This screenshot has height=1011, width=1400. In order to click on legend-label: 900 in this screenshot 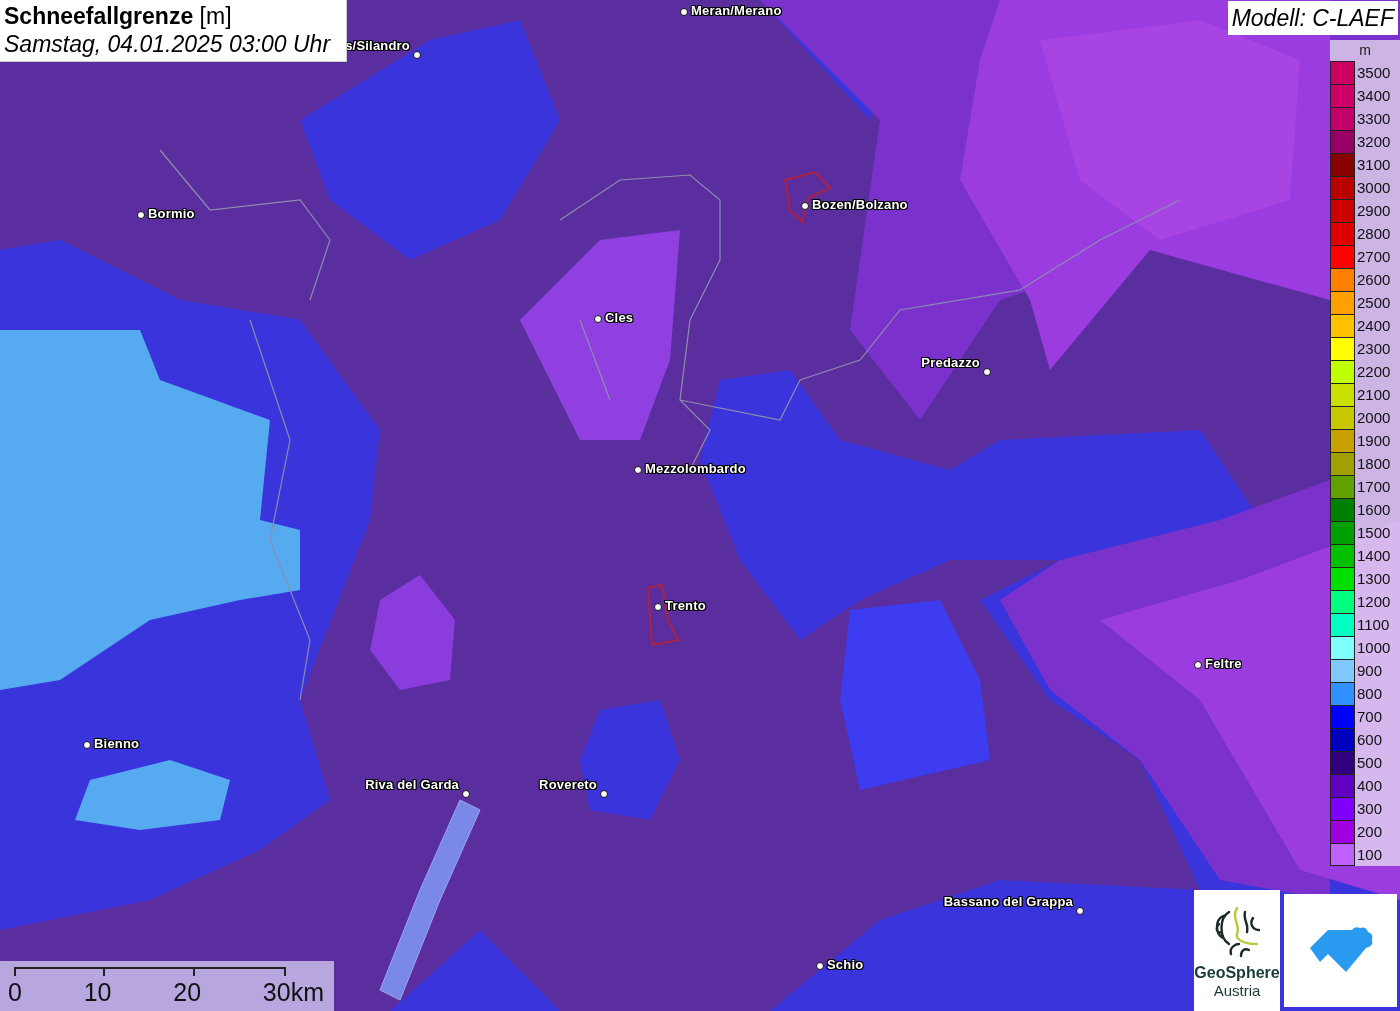, I will do `click(1369, 670)`.